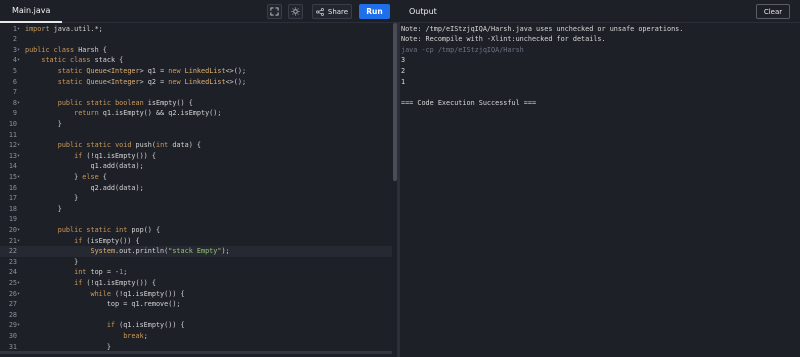 Image resolution: width=800 pixels, height=357 pixels. I want to click on code-line: 15 ▾ } else {, so click(196, 177).